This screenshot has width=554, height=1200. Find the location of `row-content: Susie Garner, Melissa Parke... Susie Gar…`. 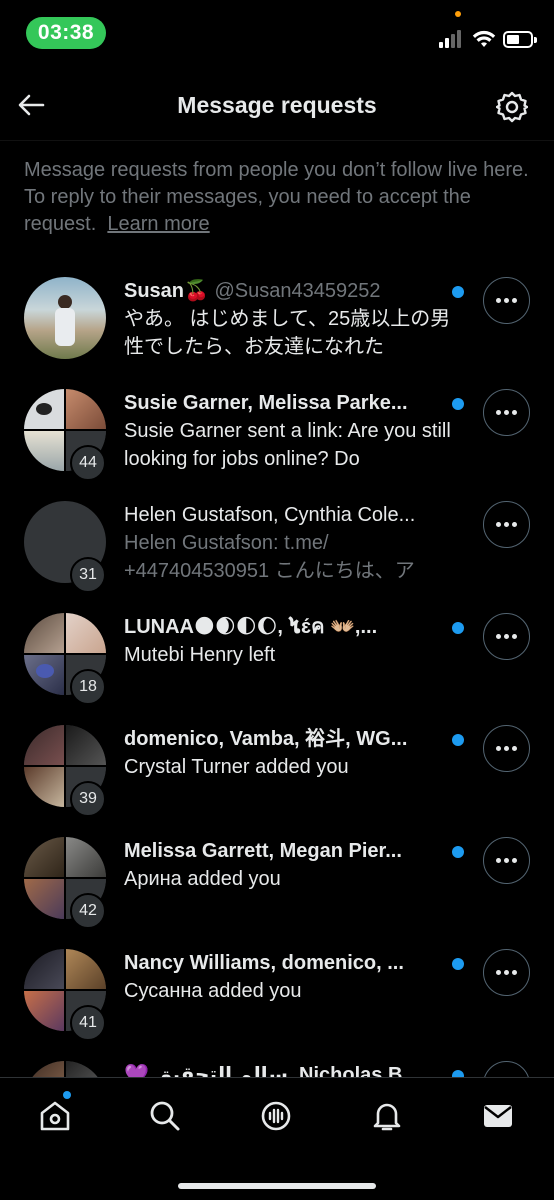

row-content: Susie Garner, Melissa Parke... Susie Gar… is located at coordinates (289, 431).